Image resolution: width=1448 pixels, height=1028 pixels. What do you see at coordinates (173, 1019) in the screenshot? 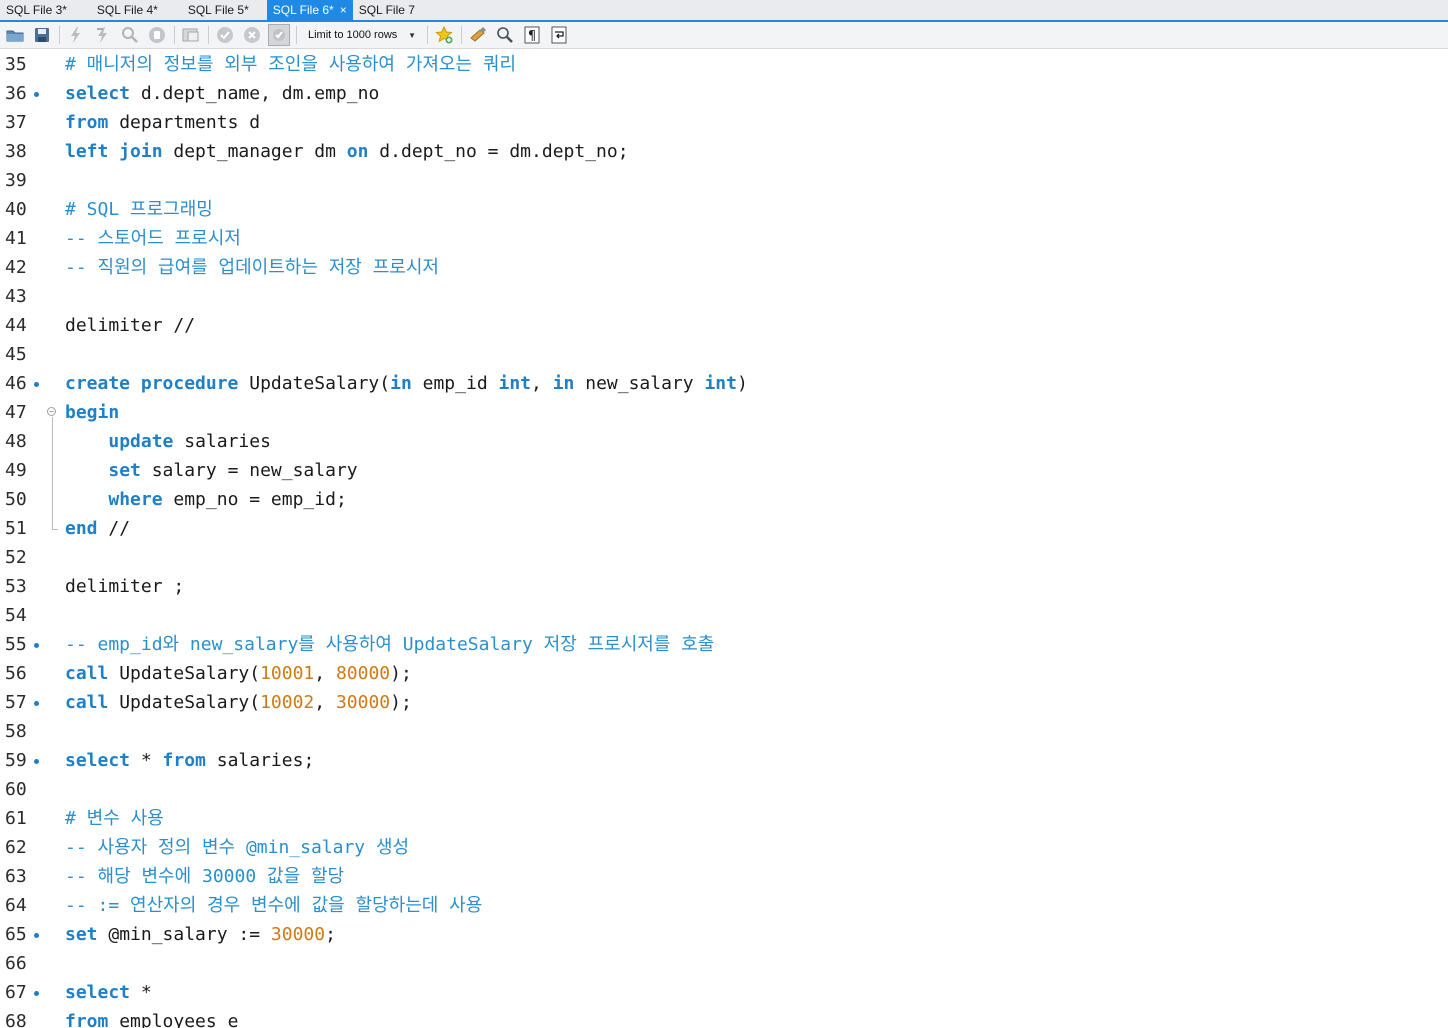
I see `code-token: employees e` at bounding box center [173, 1019].